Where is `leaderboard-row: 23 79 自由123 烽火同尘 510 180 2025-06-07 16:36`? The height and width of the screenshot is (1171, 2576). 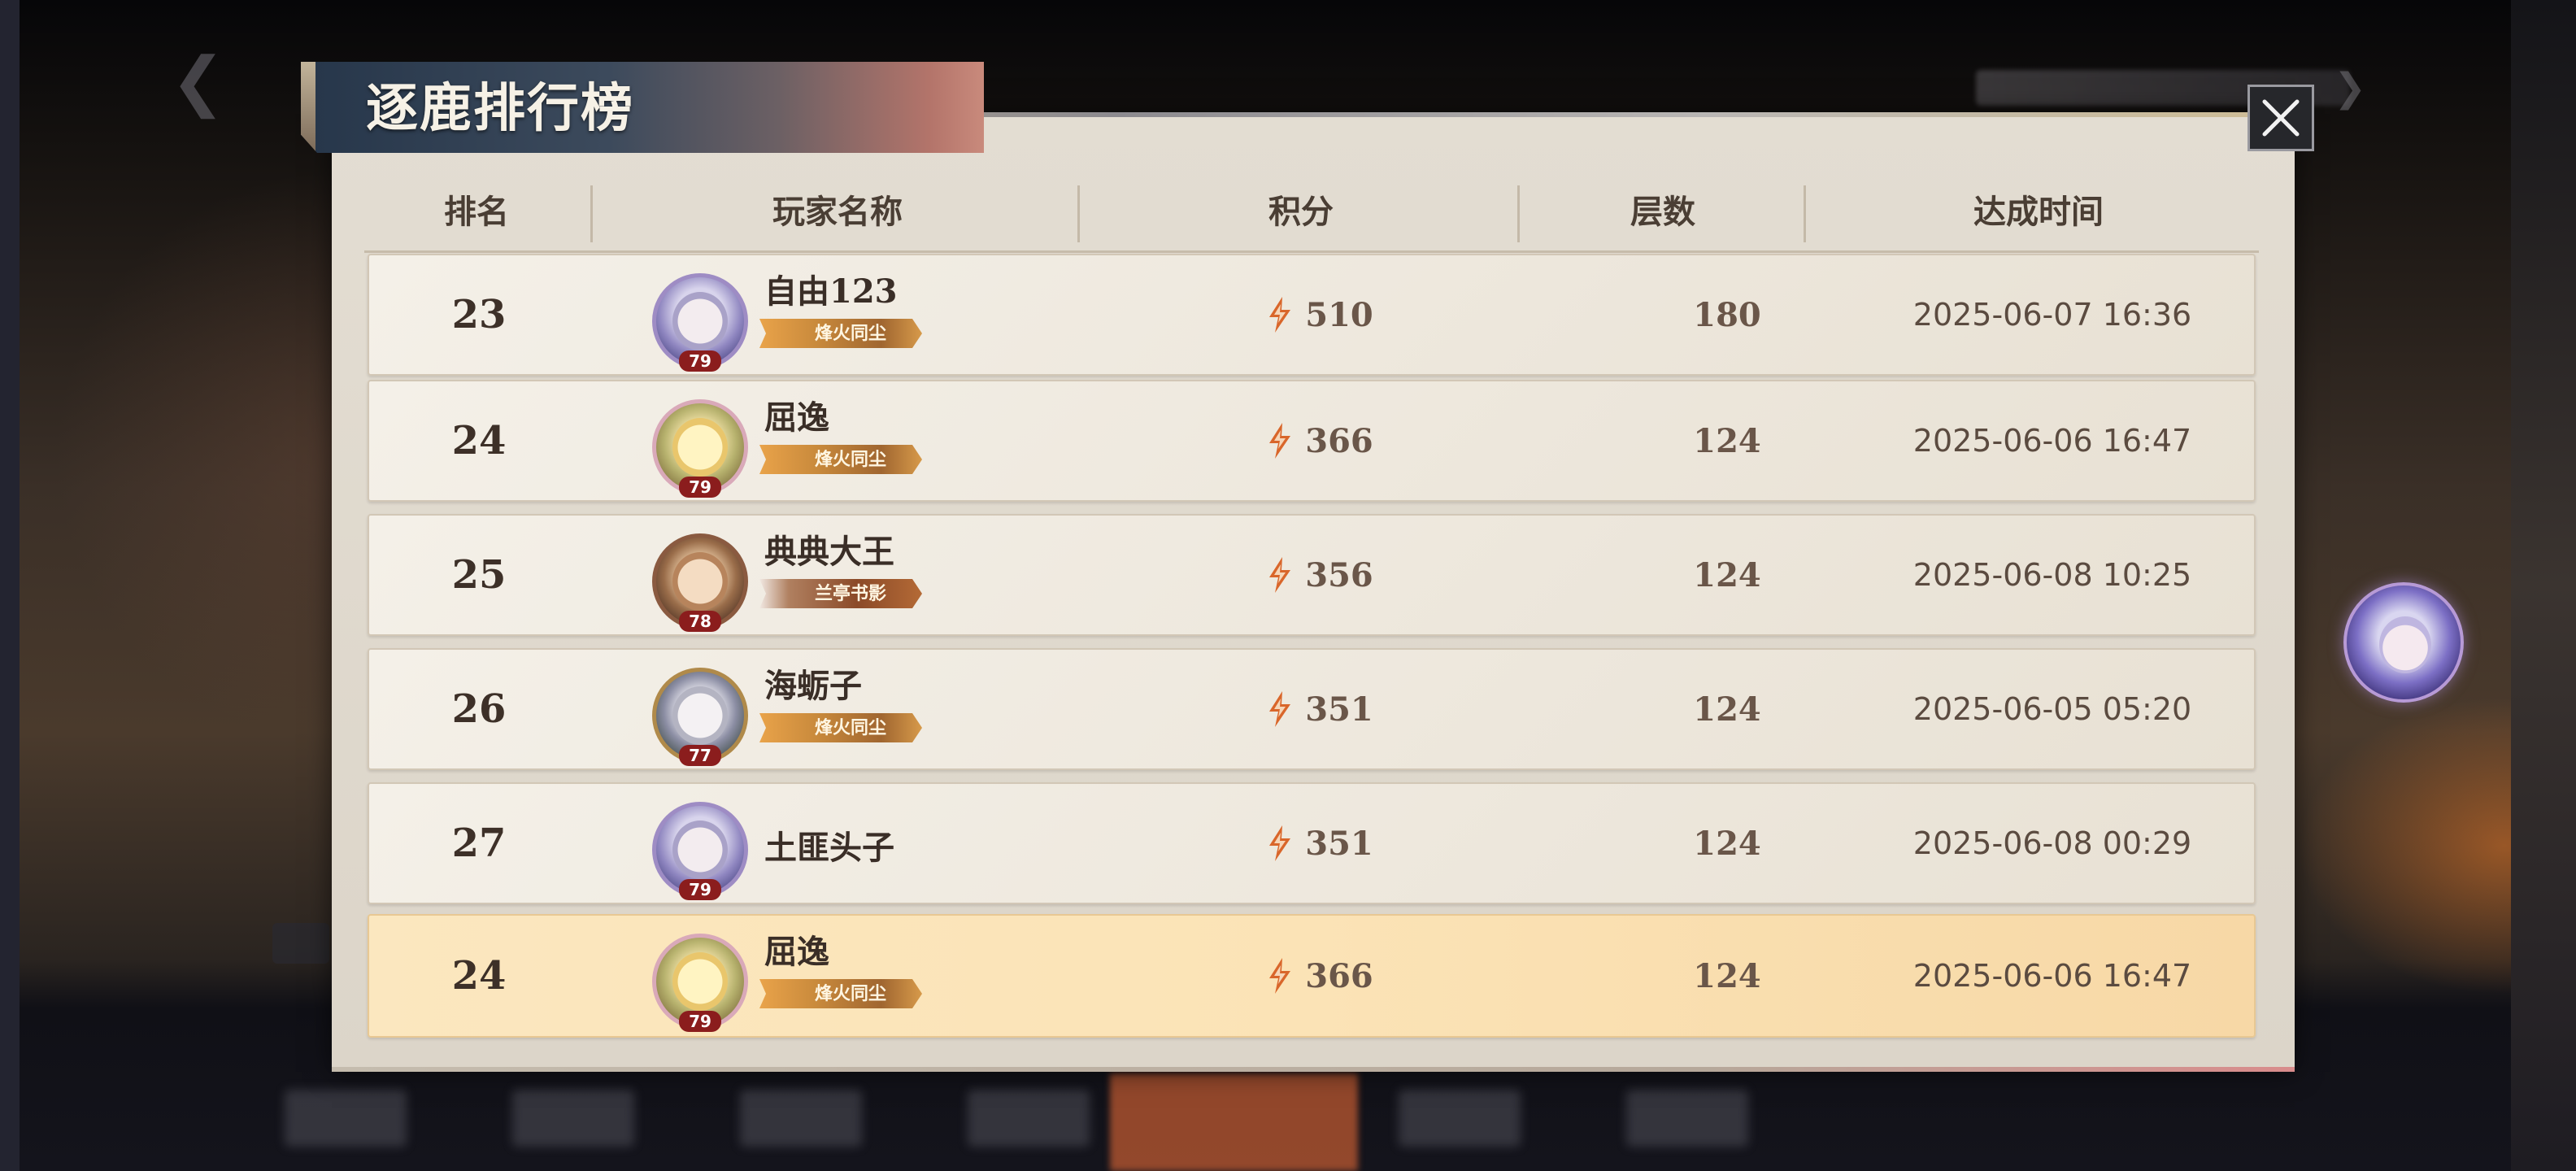
leaderboard-row: 23 79 自由123 烽火同尘 510 180 2025-06-07 16:36 is located at coordinates (1312, 315).